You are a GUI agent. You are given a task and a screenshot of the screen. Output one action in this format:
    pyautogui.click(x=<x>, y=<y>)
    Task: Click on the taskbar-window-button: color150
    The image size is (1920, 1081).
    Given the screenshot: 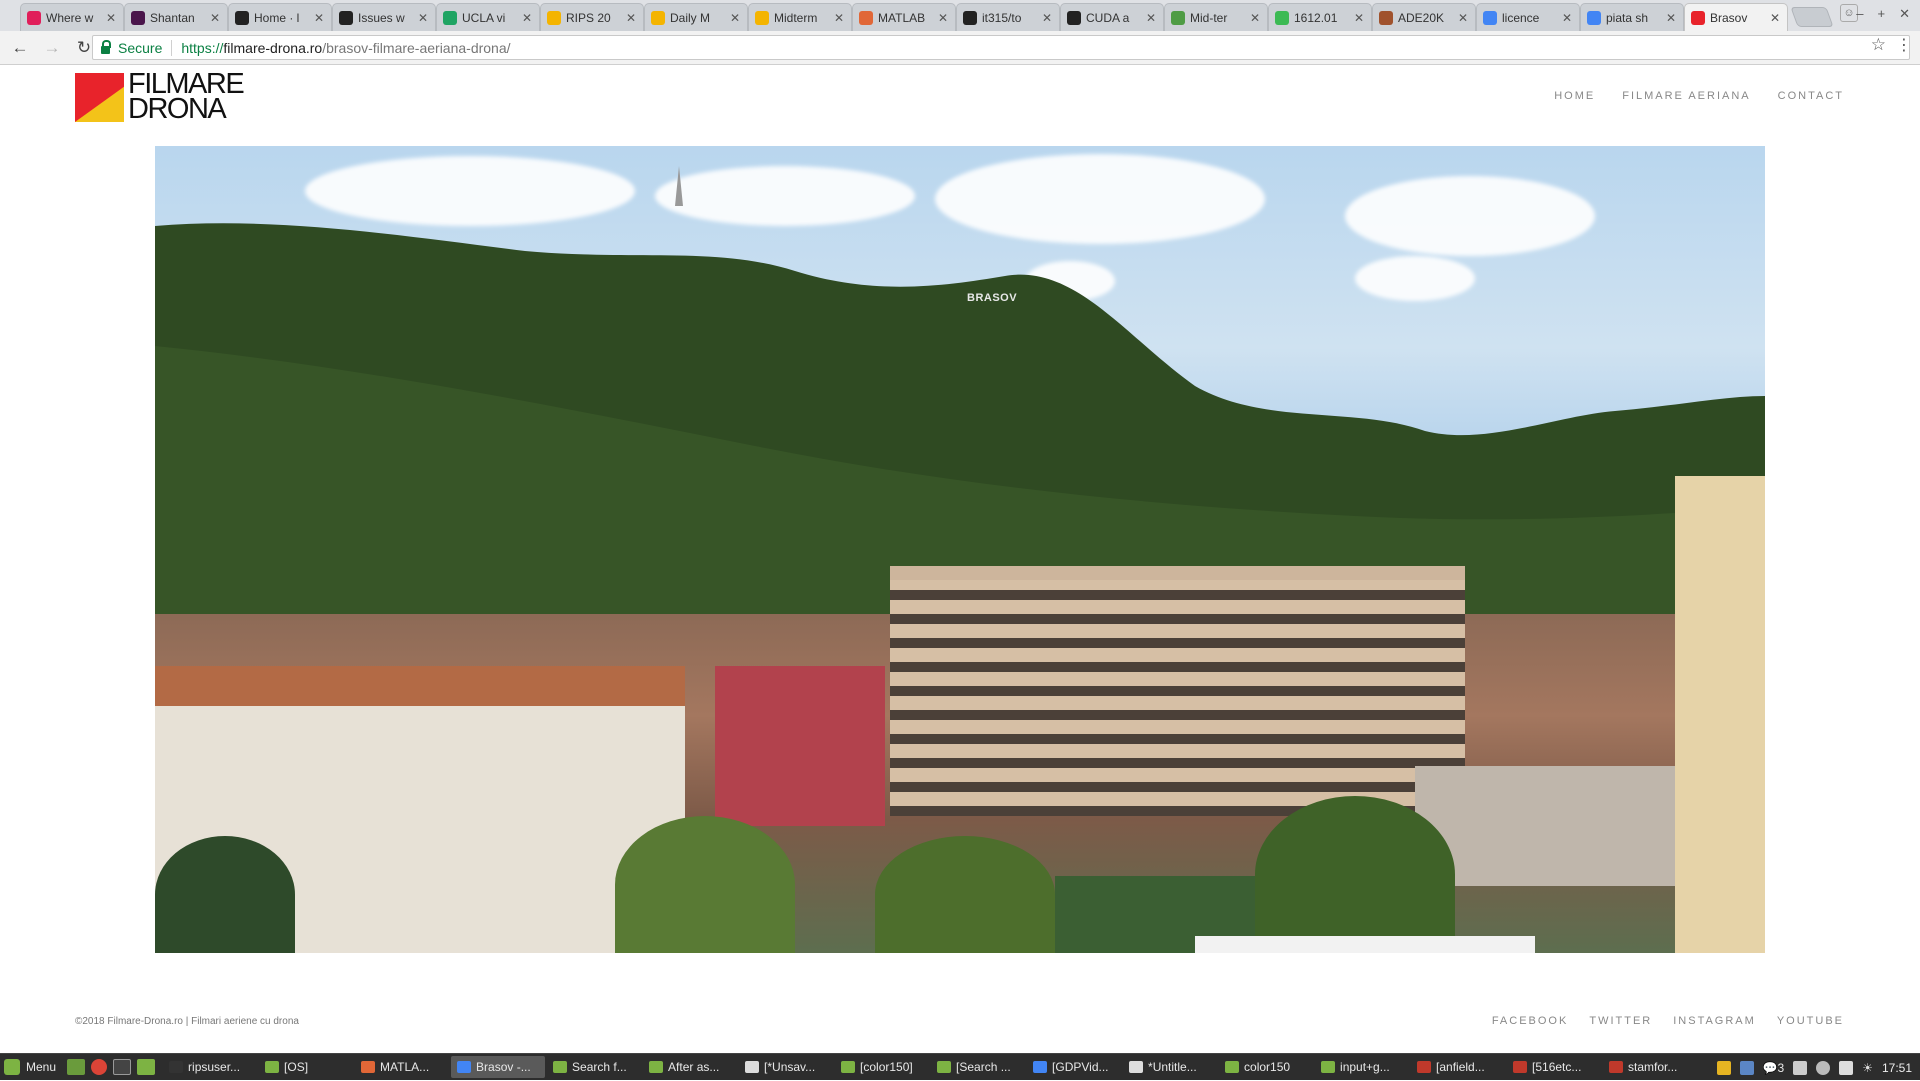 What is the action you would take?
    pyautogui.click(x=1266, y=1067)
    